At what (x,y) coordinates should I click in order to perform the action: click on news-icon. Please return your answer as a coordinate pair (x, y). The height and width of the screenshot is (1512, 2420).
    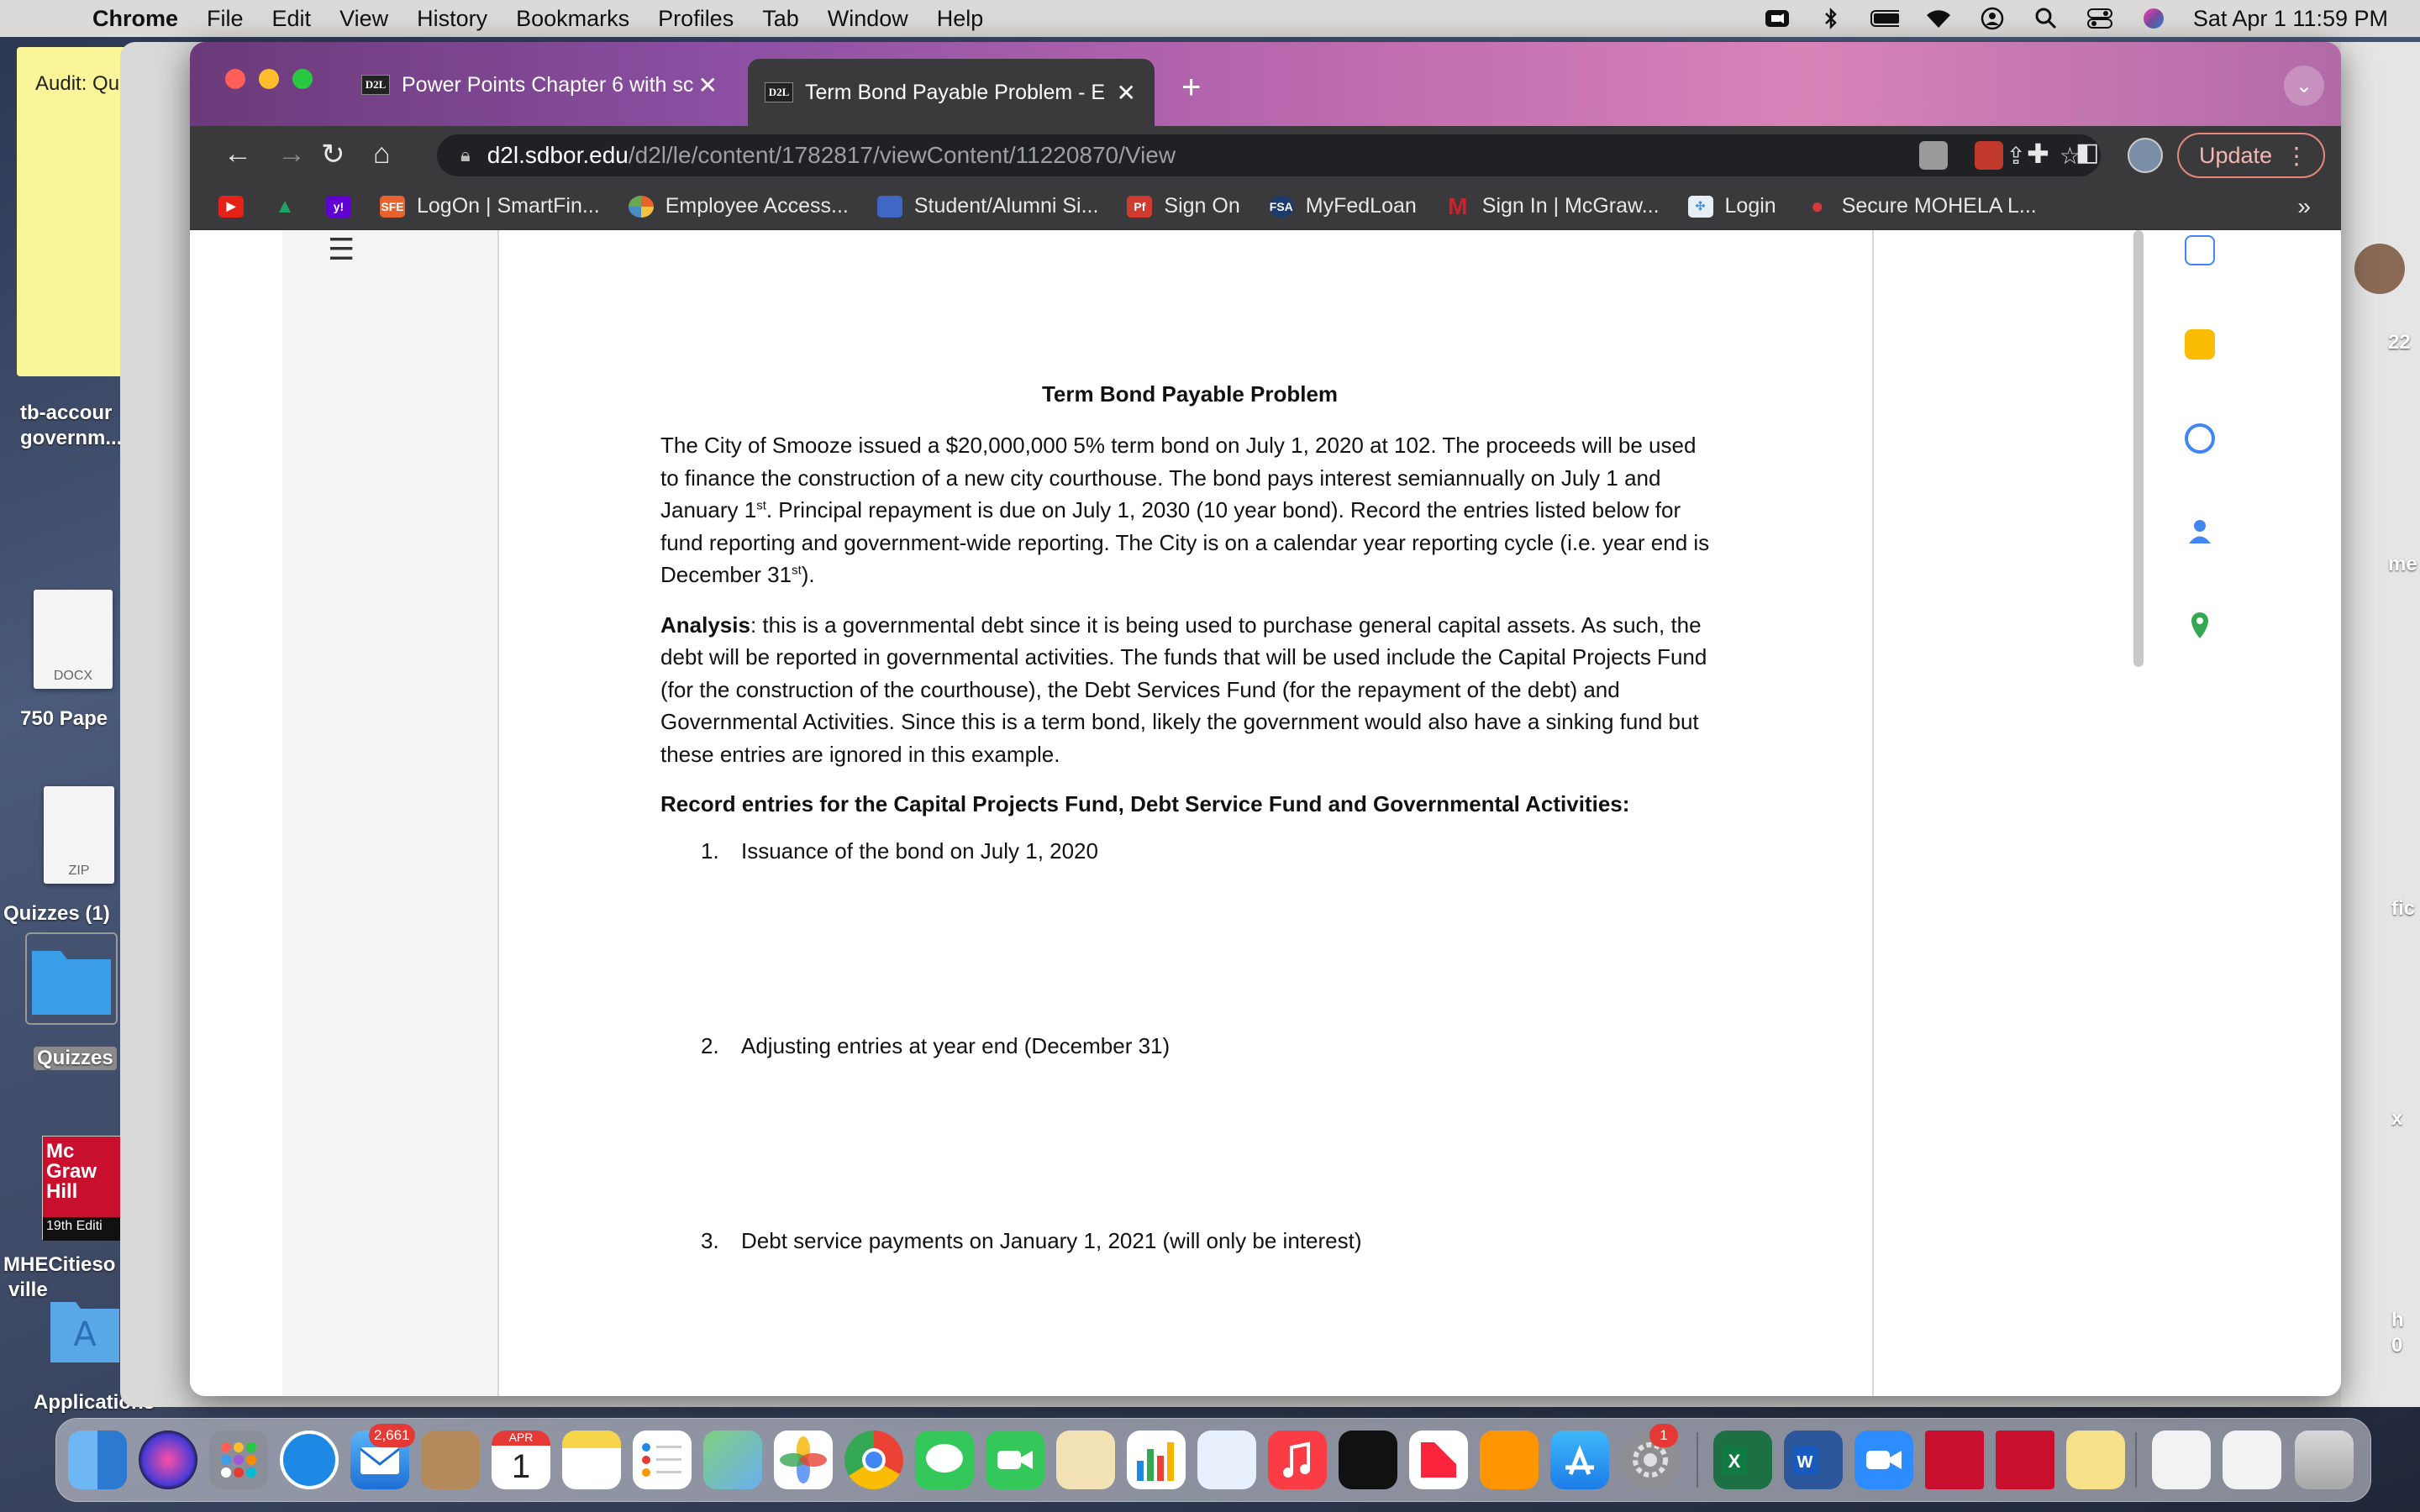
    Looking at the image, I should click on (1438, 1460).